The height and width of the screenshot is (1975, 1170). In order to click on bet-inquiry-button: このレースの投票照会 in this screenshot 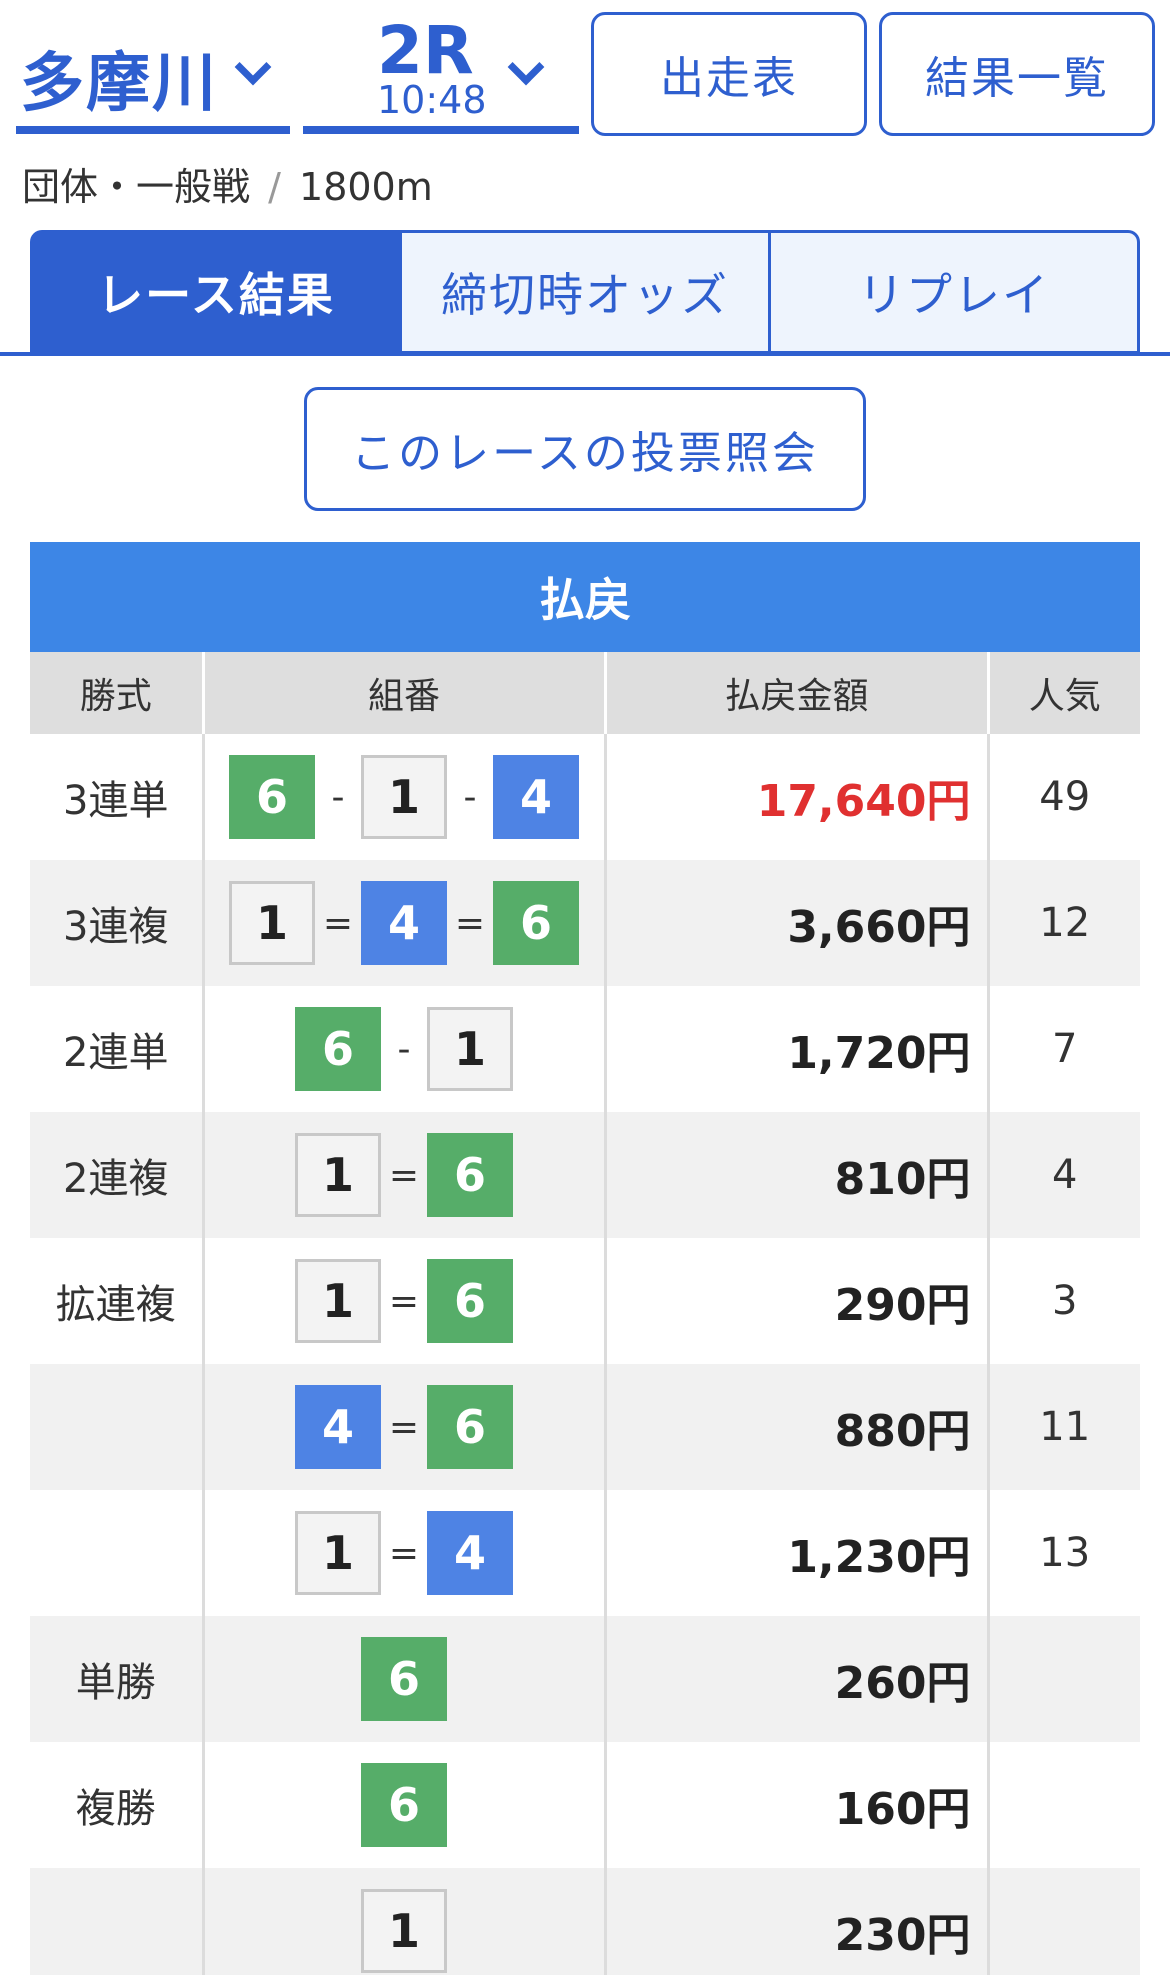, I will do `click(585, 449)`.